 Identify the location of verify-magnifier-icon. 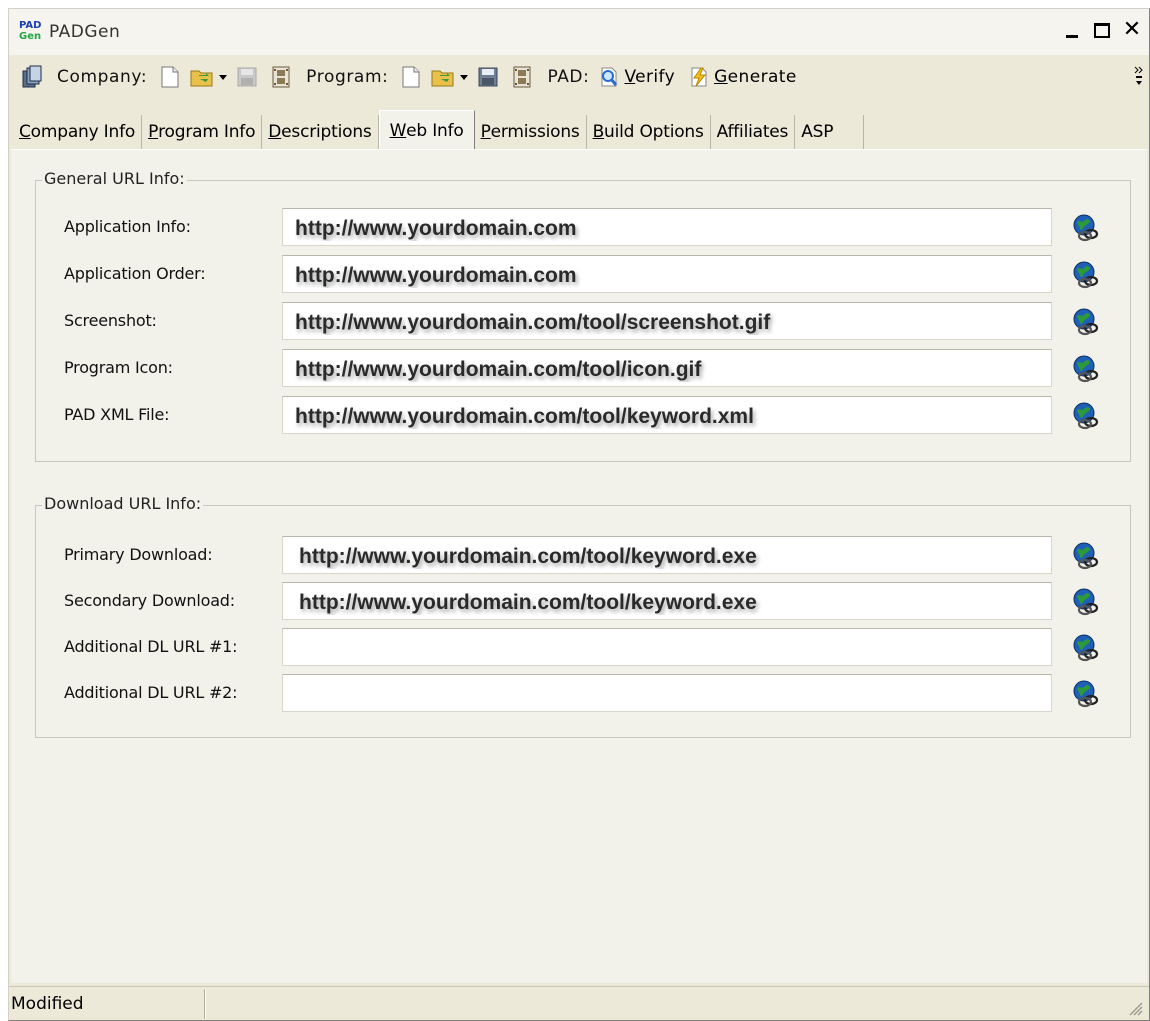
(609, 77).